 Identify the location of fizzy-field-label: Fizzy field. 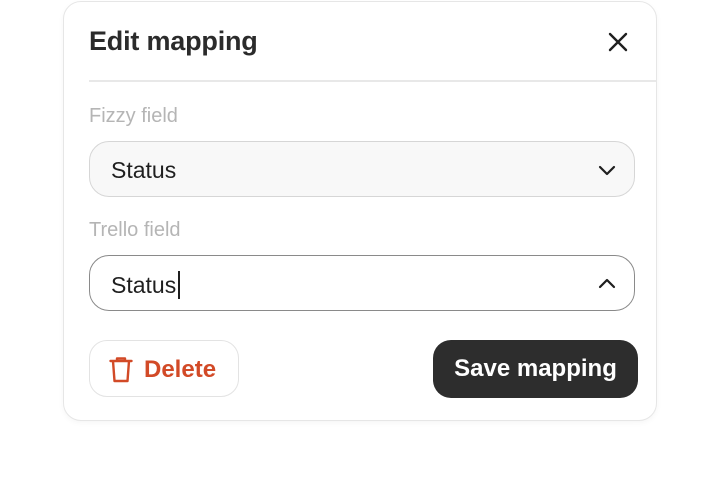
(133, 116).